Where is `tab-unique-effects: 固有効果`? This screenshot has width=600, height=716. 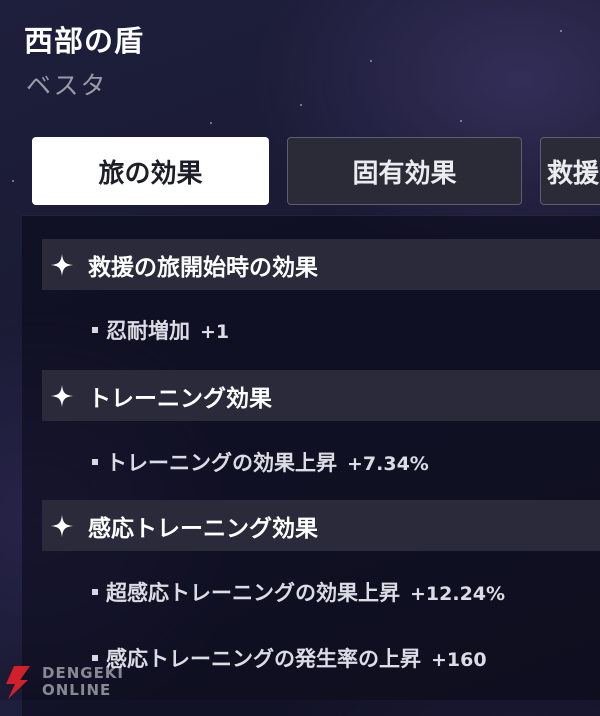 tab-unique-effects: 固有効果 is located at coordinates (404, 171).